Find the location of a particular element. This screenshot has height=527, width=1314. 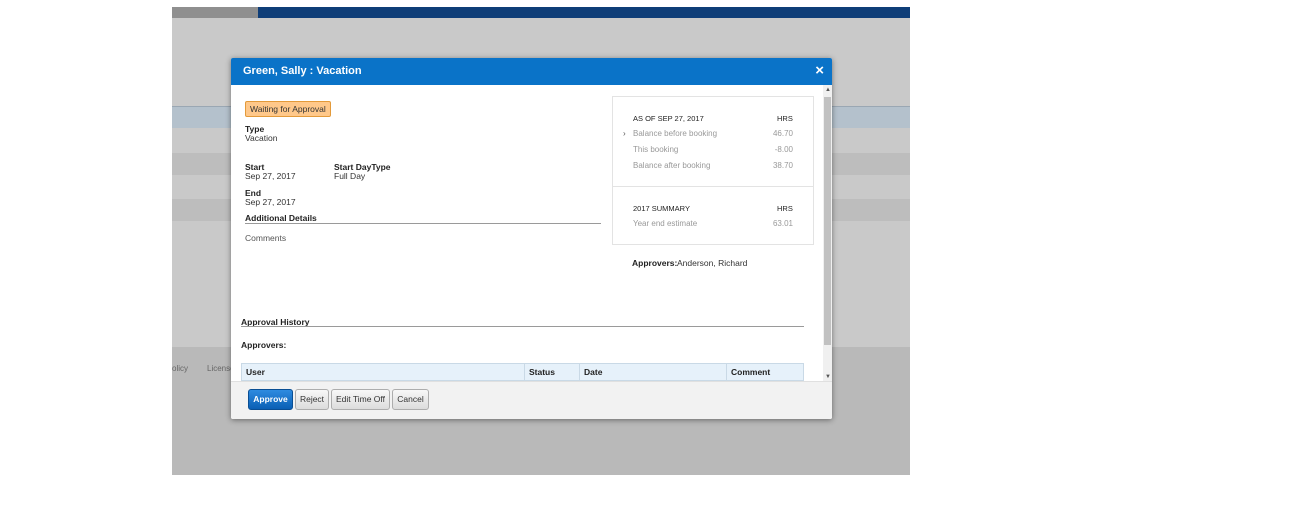

cancel-button: Cancel is located at coordinates (410, 399).